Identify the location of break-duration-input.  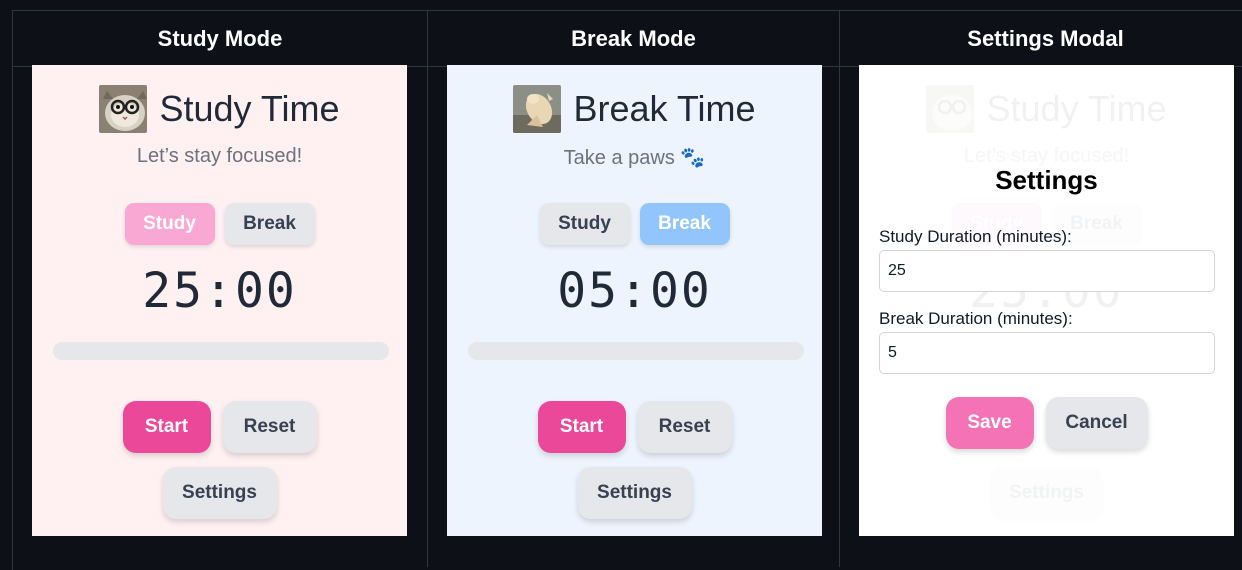
(1047, 353).